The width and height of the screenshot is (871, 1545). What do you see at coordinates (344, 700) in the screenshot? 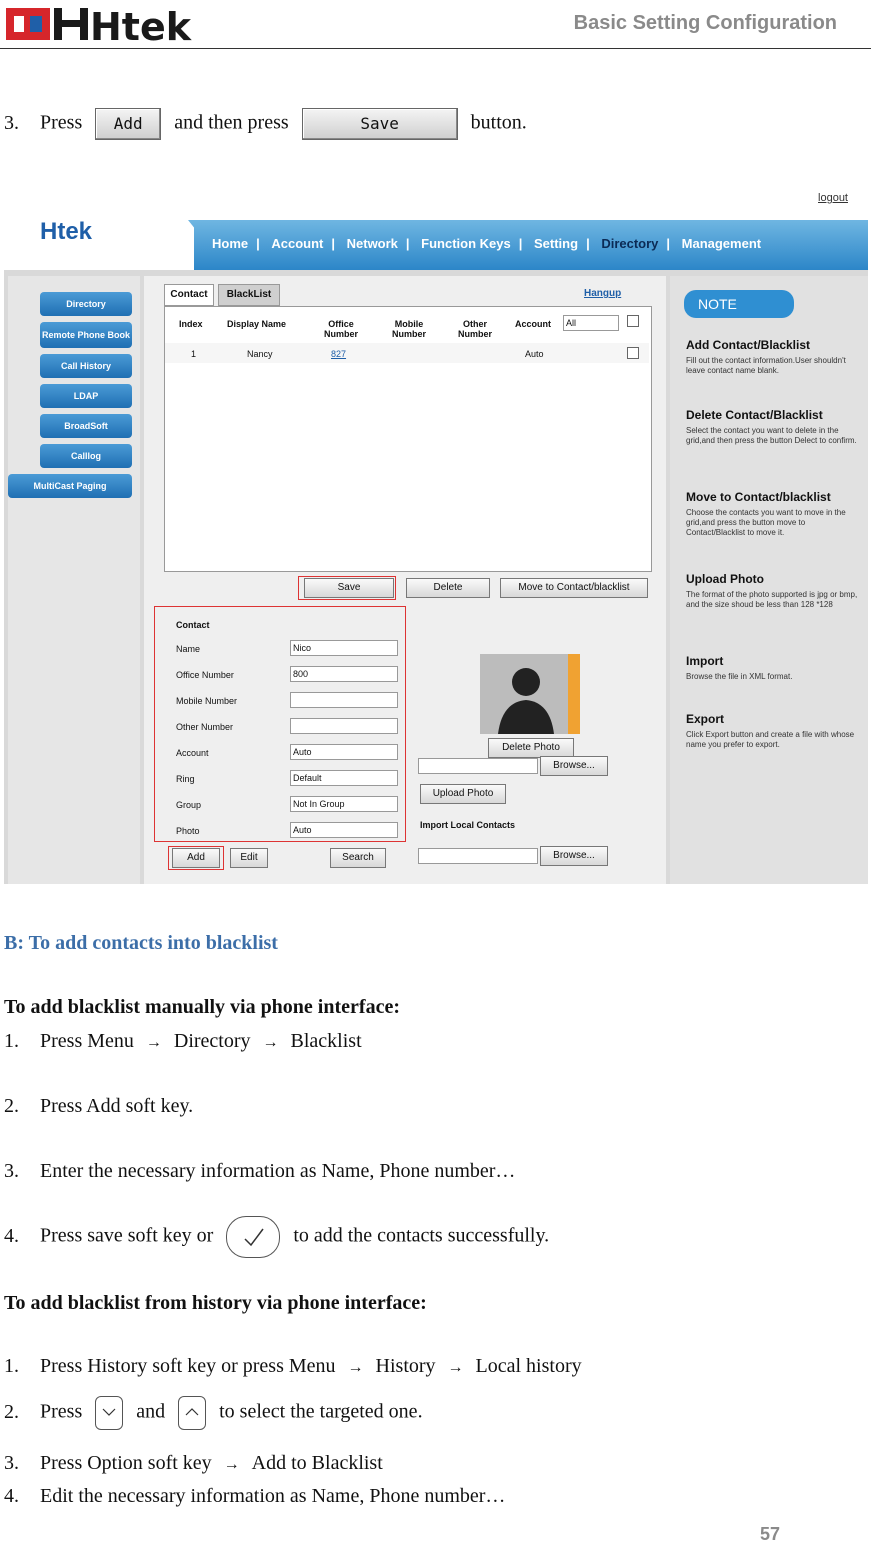
I see `mobile-number-input` at bounding box center [344, 700].